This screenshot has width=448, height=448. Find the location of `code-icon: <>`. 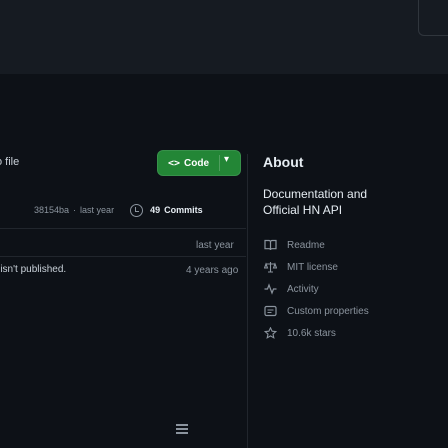

code-icon: <> is located at coordinates (174, 163).